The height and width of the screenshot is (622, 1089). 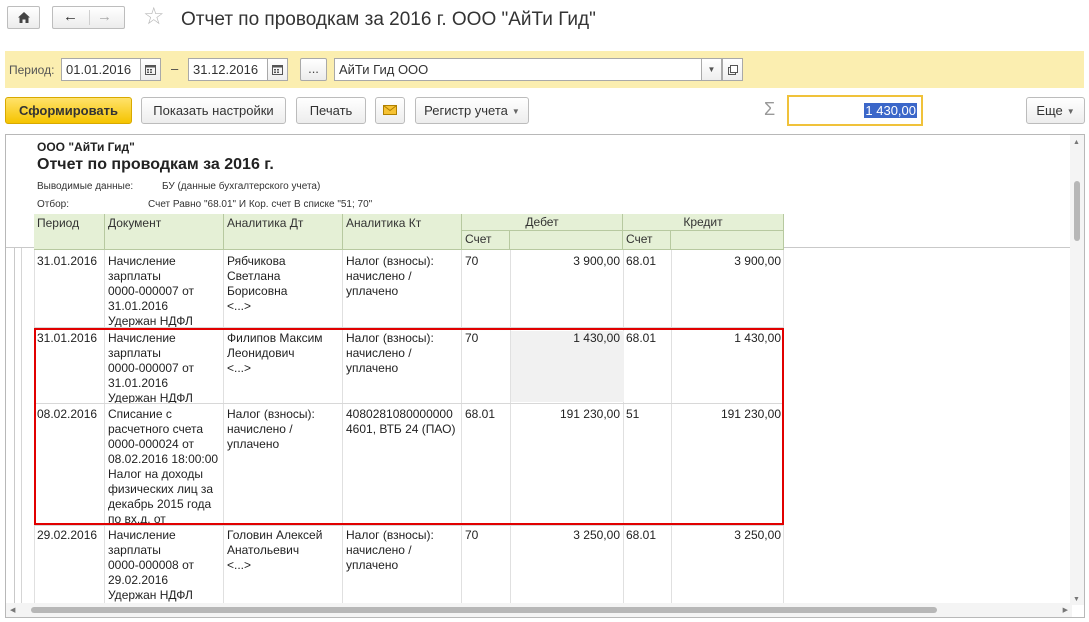 What do you see at coordinates (154, 17) in the screenshot?
I see `favorite-star-icon: ☆` at bounding box center [154, 17].